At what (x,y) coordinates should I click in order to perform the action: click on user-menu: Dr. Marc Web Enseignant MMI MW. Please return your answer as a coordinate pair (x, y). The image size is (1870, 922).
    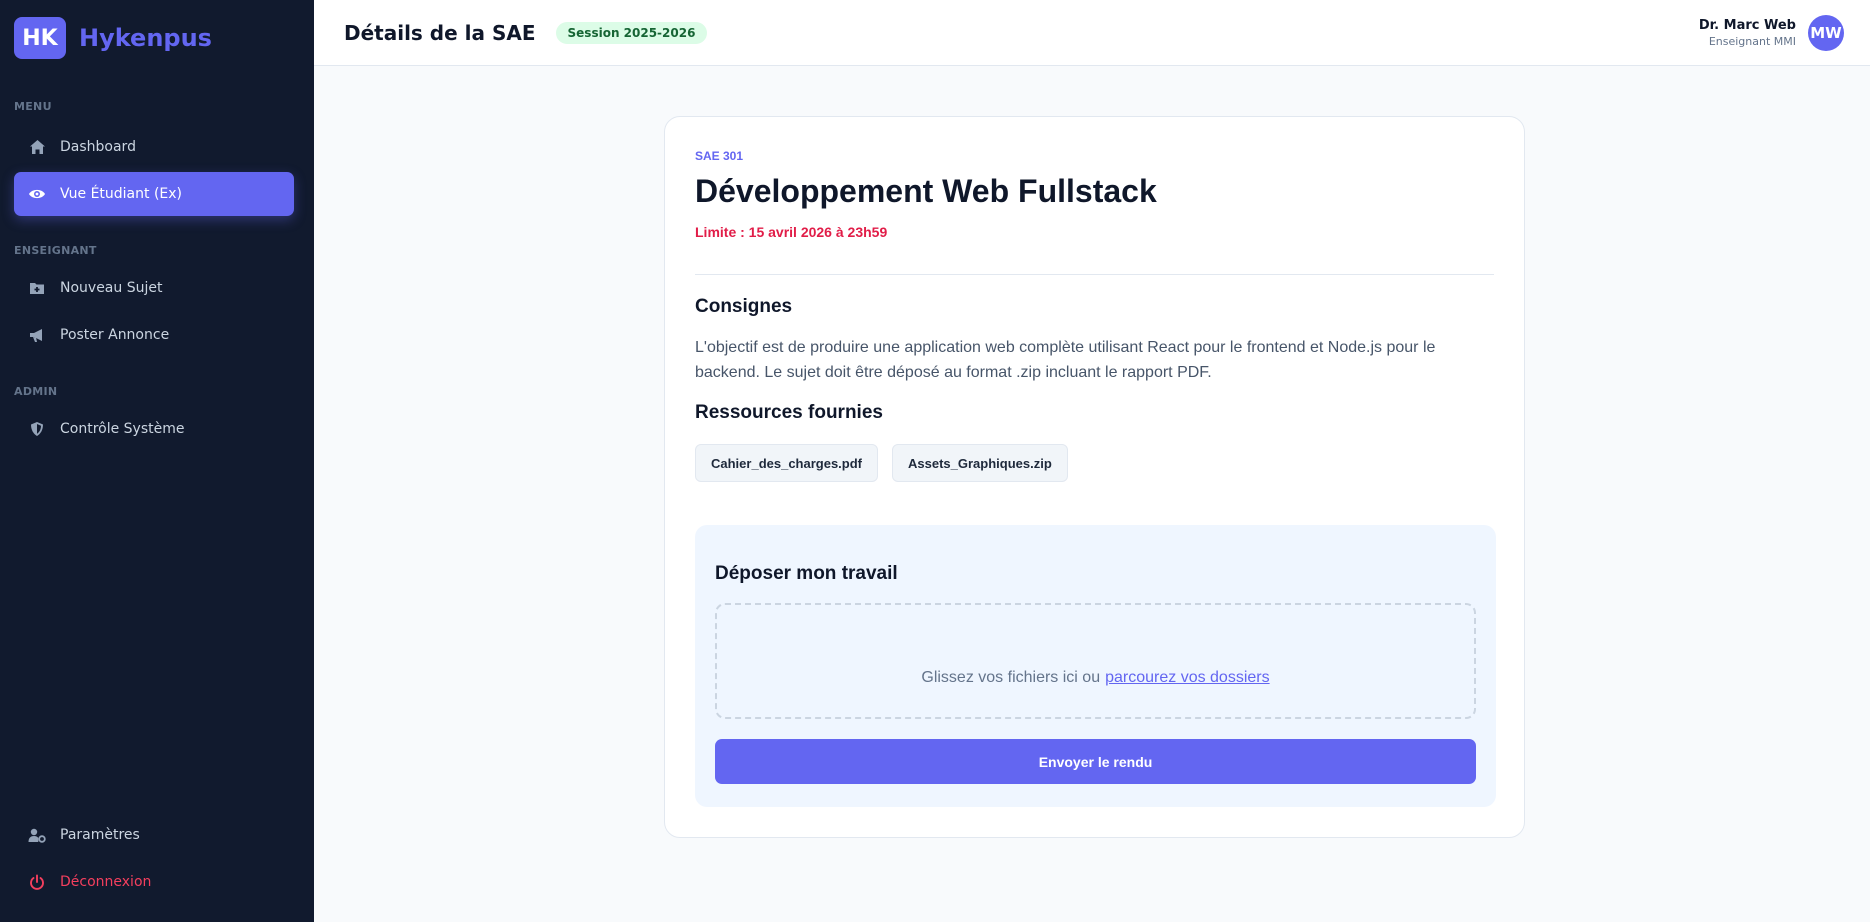
    Looking at the image, I should click on (1771, 32).